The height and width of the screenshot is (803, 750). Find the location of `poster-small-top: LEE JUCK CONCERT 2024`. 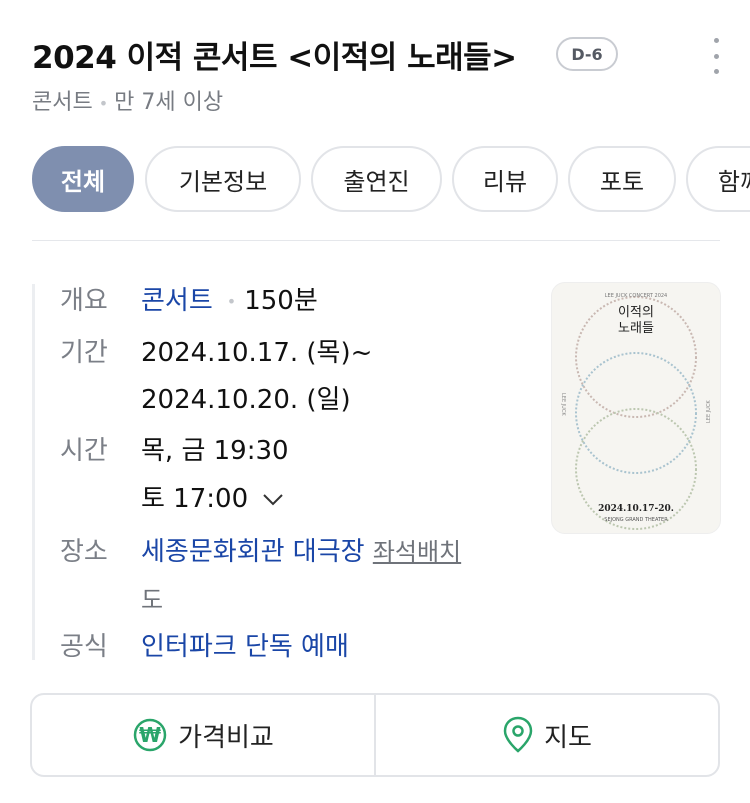

poster-small-top: LEE JUCK CONCERT 2024 is located at coordinates (636, 296).